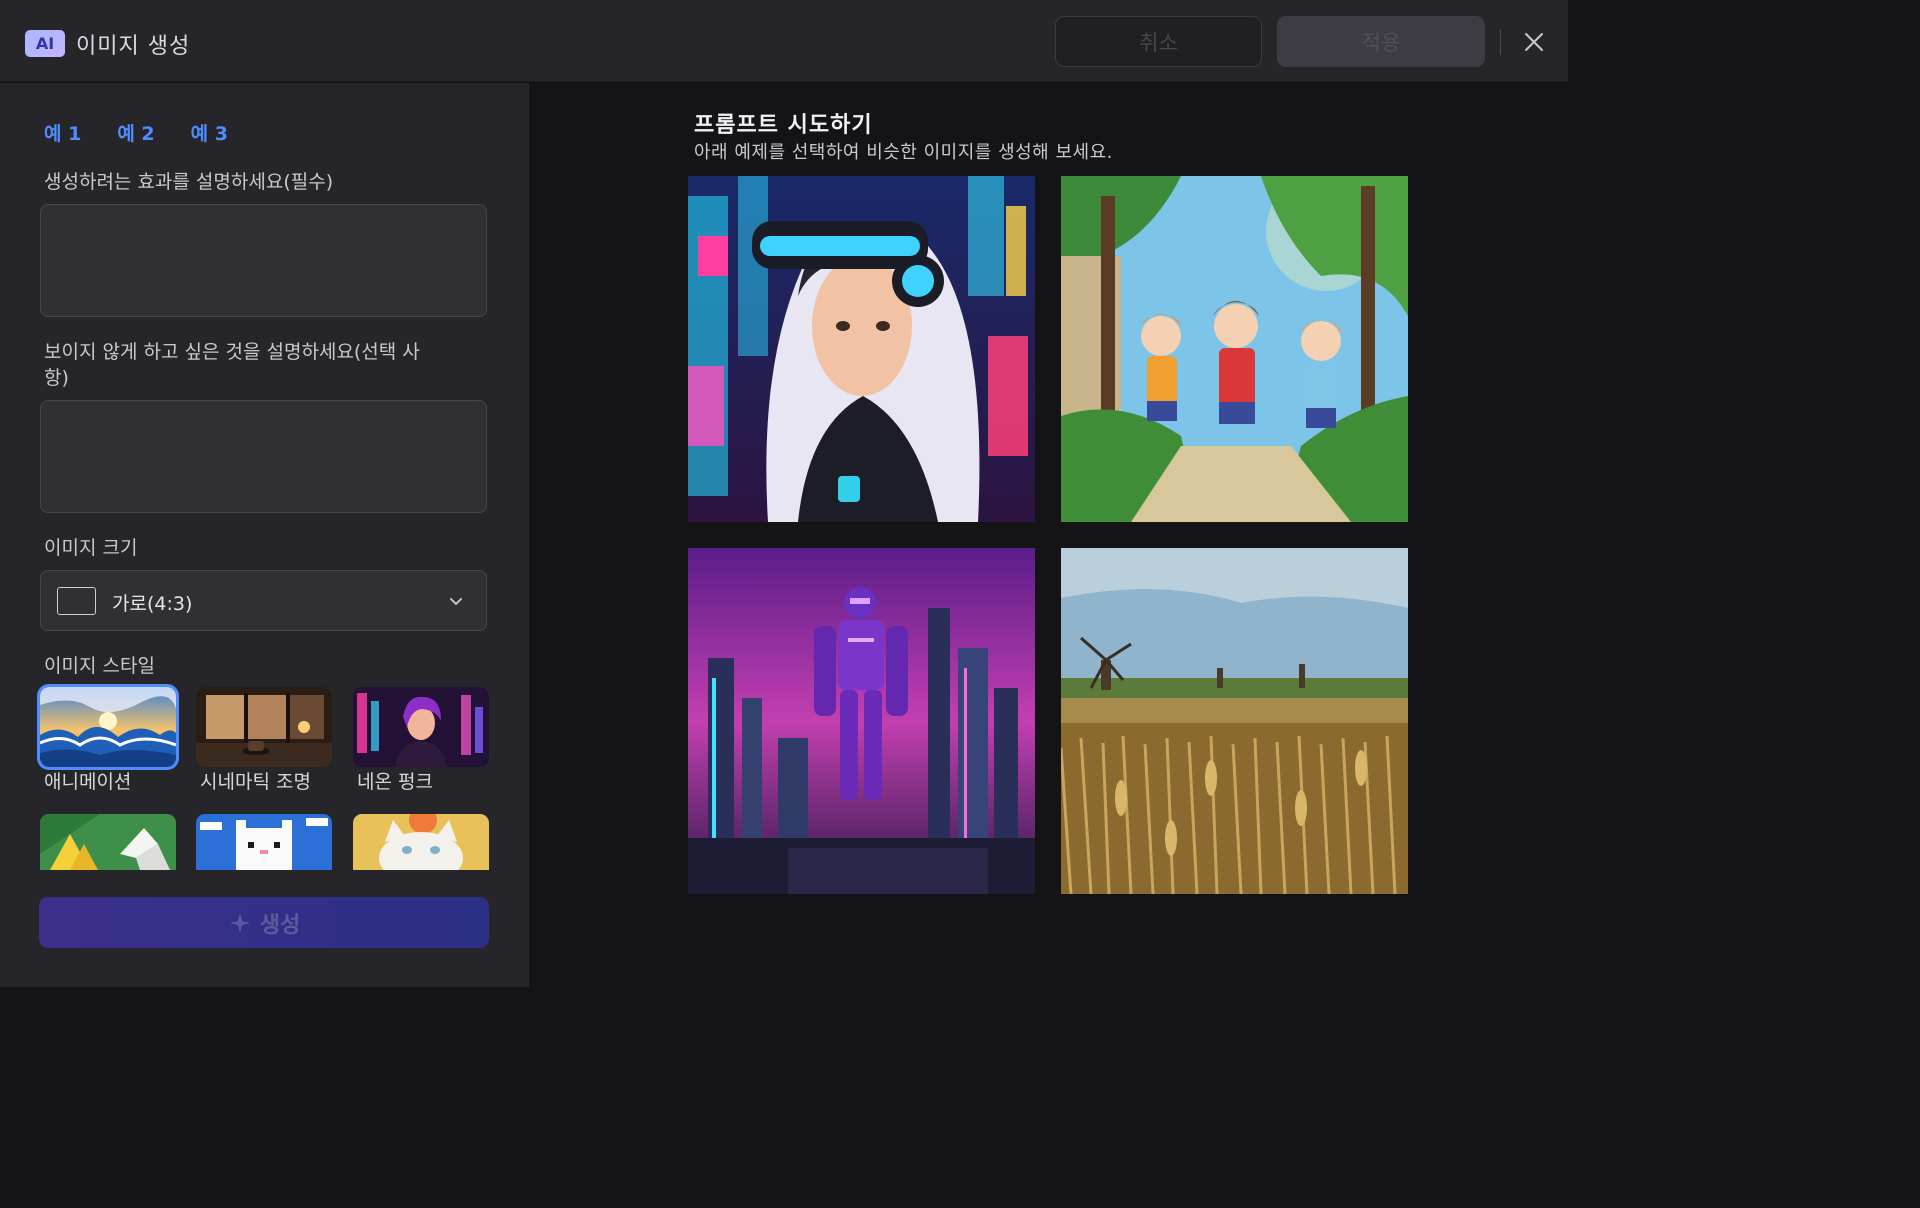 The height and width of the screenshot is (1208, 1920). I want to click on title-divider, so click(1500, 42).